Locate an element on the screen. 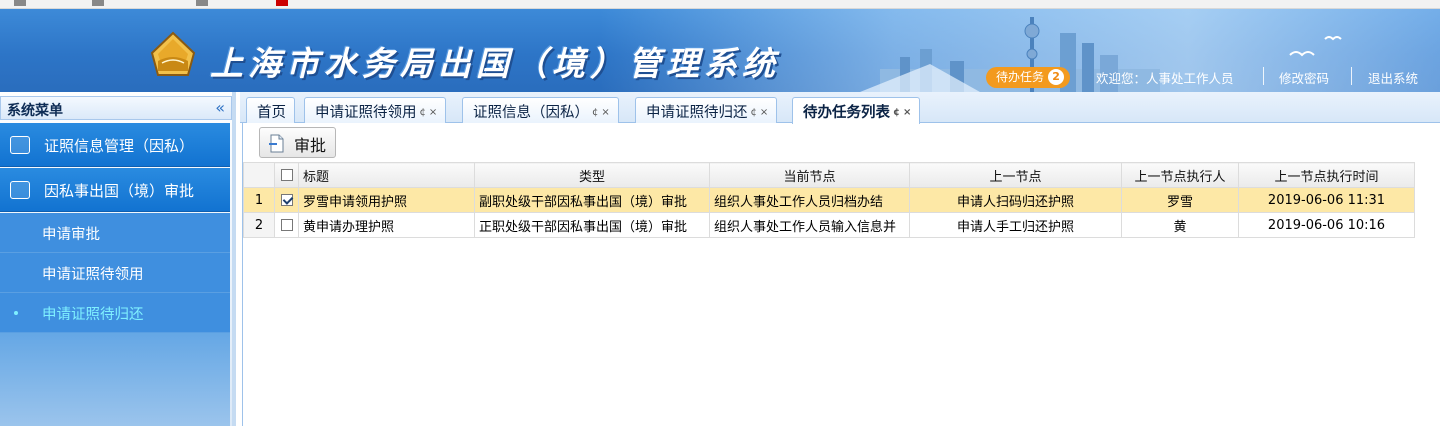  todo-tasks-button: 待办任务 2 is located at coordinates (1028, 77).